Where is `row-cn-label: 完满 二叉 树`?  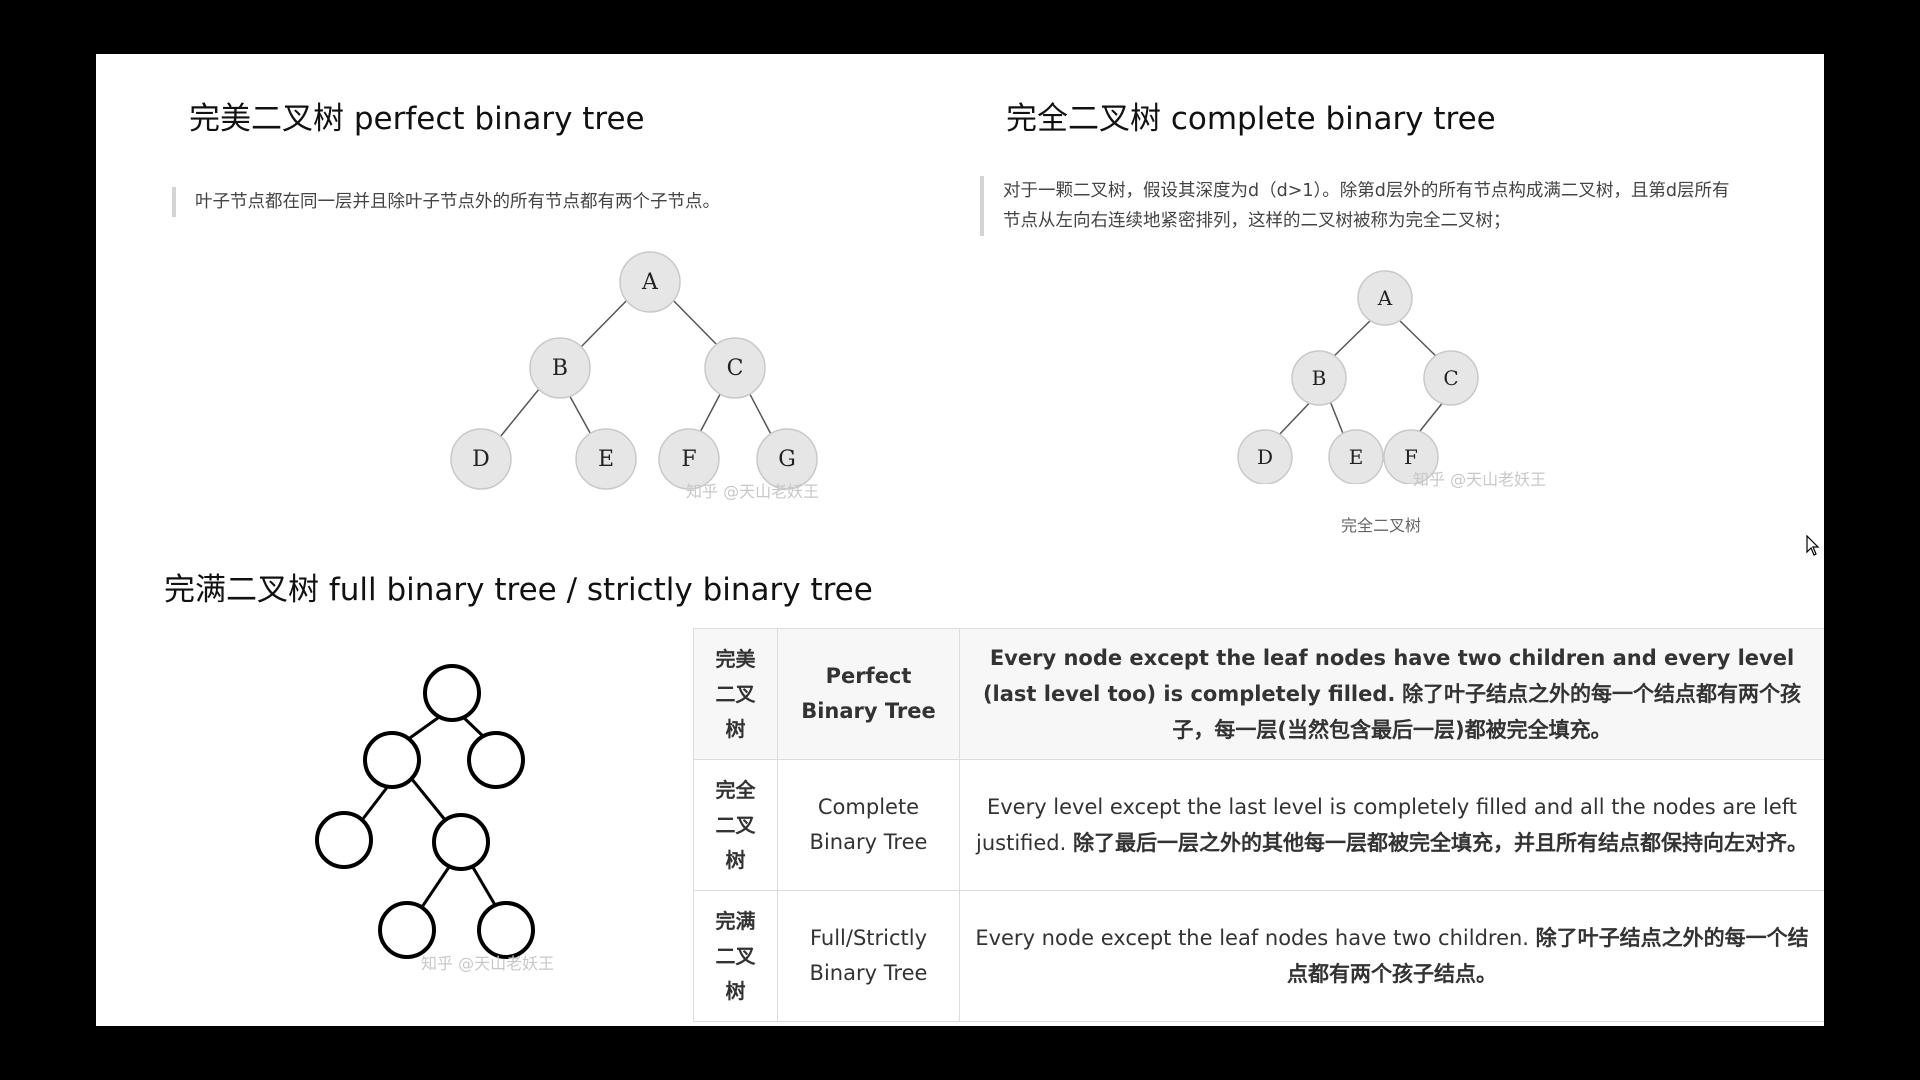
row-cn-label: 完满 二叉 树 is located at coordinates (735, 956).